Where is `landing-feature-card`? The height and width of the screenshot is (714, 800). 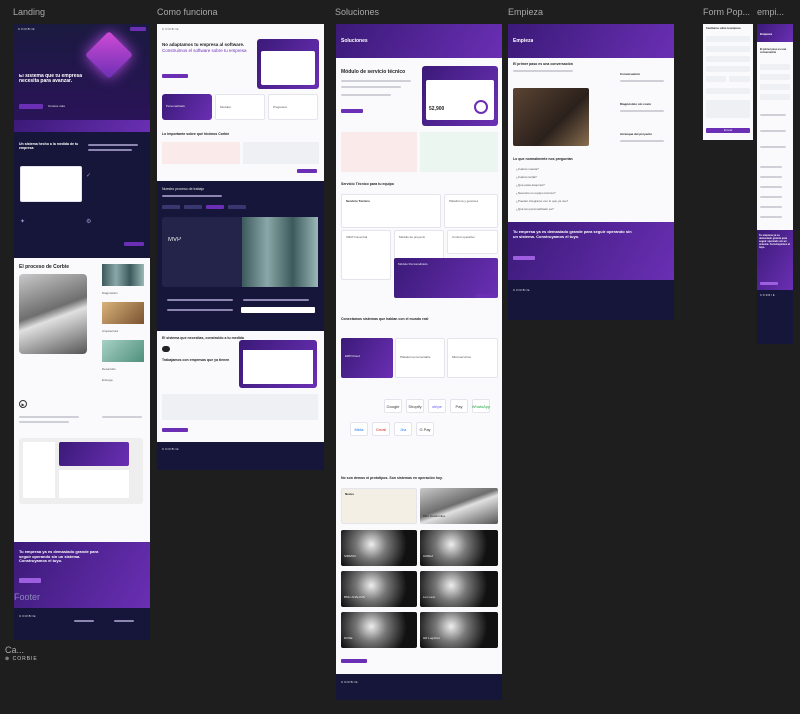 landing-feature-card is located at coordinates (51, 184).